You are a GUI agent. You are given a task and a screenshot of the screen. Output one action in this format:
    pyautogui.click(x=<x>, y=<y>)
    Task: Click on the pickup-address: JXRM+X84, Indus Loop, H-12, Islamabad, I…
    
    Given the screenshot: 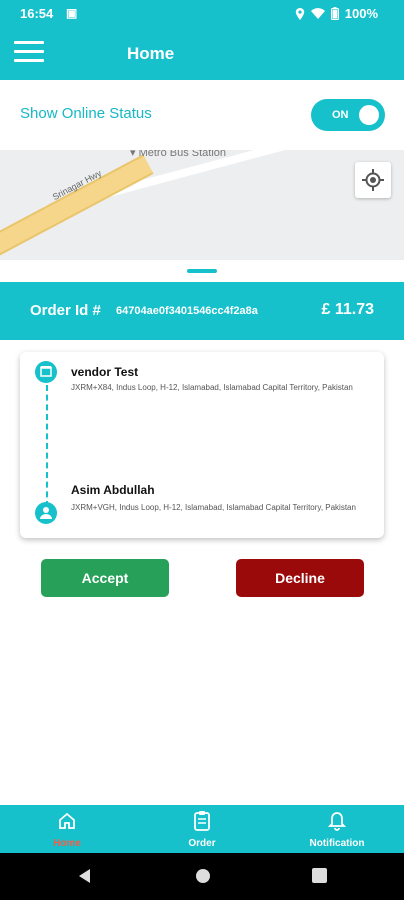 What is the action you would take?
    pyautogui.click(x=212, y=387)
    